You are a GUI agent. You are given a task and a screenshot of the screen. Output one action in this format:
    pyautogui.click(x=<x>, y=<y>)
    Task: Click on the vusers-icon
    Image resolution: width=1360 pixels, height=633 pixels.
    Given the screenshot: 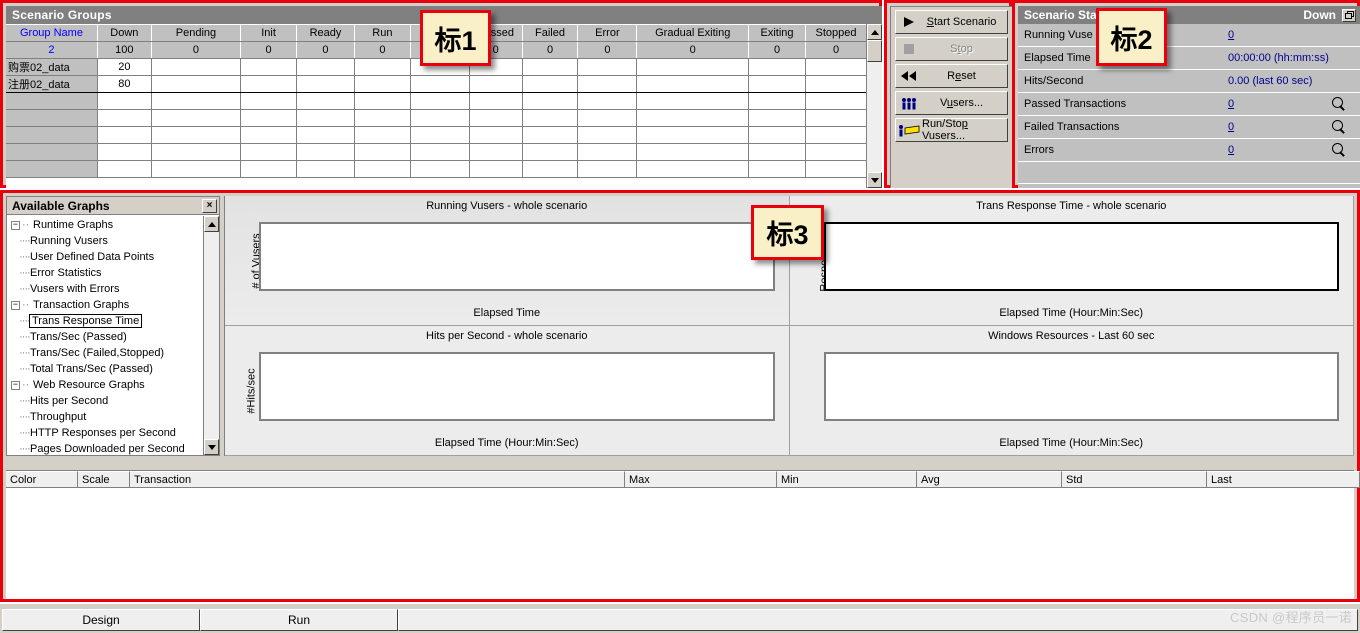 What is the action you would take?
    pyautogui.click(x=909, y=103)
    